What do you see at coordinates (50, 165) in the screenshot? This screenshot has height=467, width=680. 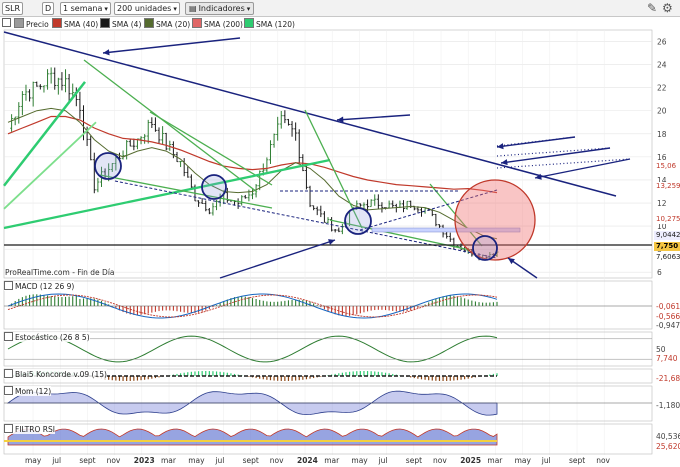 I see `sma-200-line` at bounding box center [50, 165].